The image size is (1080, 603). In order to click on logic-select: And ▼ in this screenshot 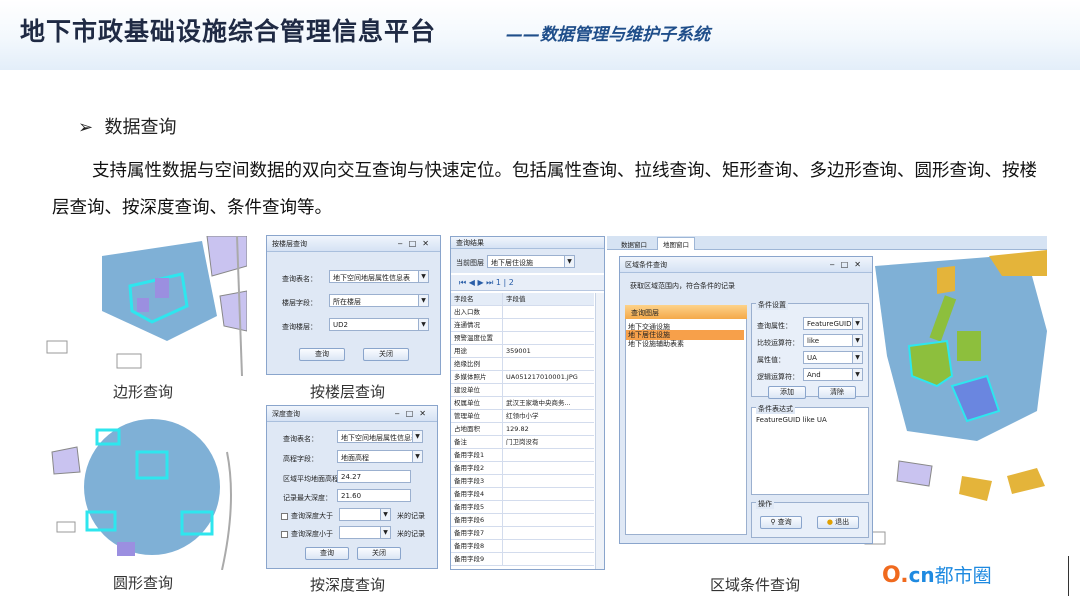, I will do `click(833, 374)`.